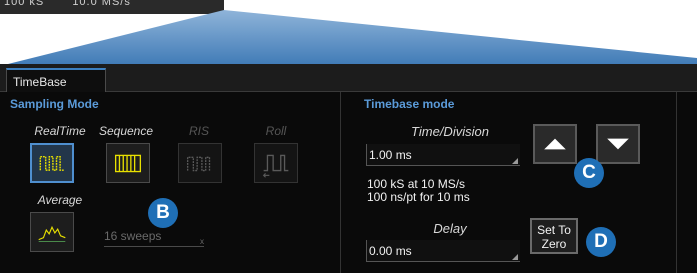 This screenshot has width=697, height=273. I want to click on average-mode-button, so click(52, 232).